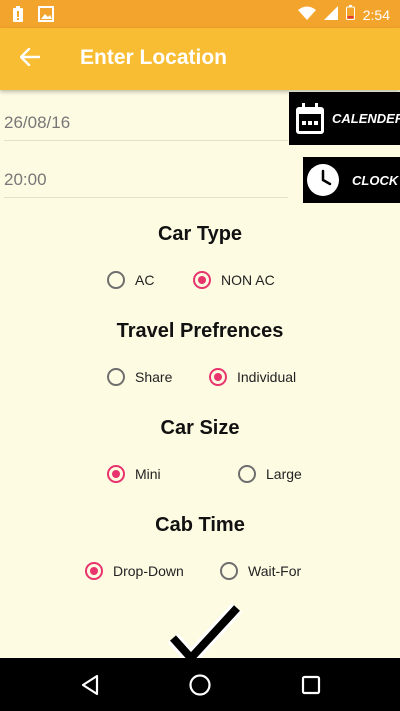 This screenshot has height=711, width=400. I want to click on back-triangle-icon, so click(90, 685).